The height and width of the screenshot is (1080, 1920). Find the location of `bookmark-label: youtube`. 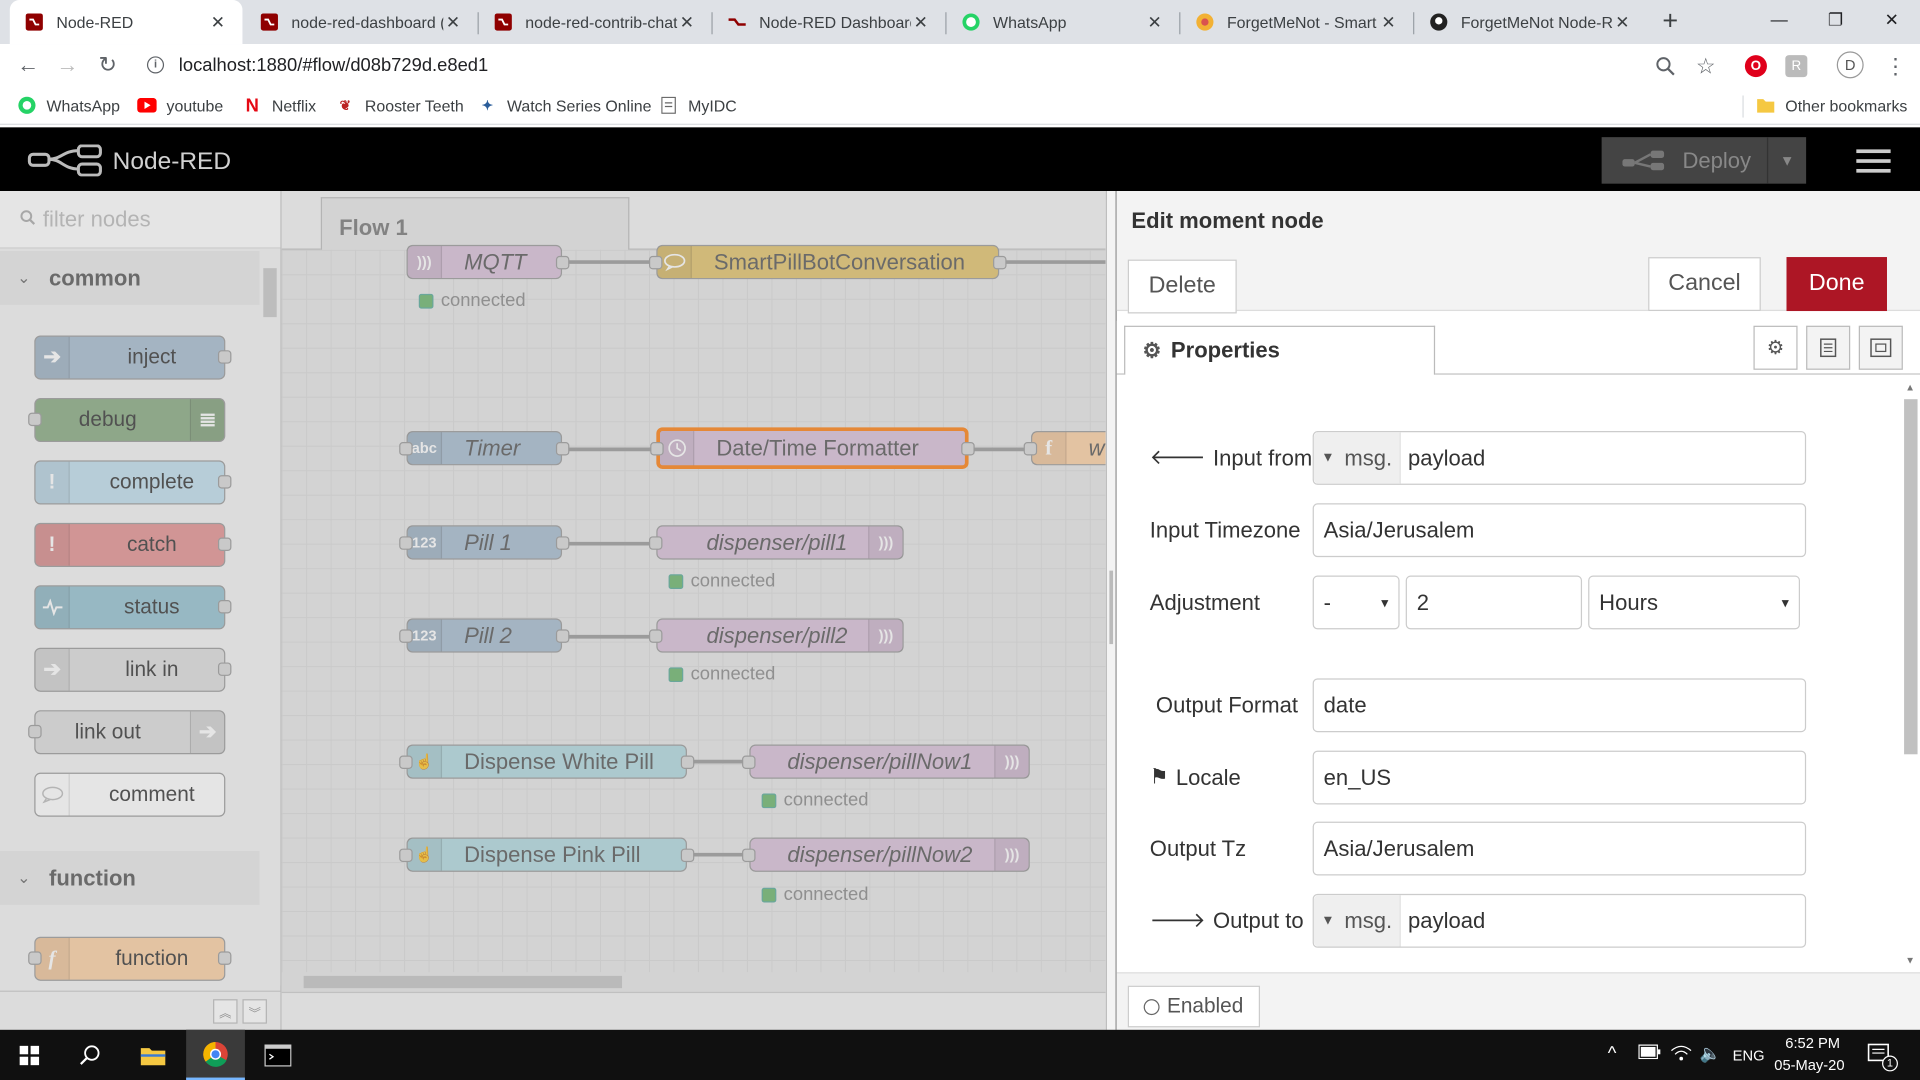

bookmark-label: youtube is located at coordinates (195, 105).